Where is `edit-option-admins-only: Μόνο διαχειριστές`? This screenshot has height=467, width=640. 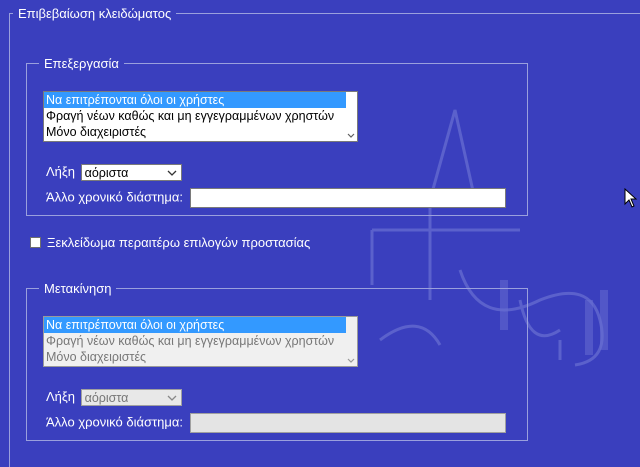 edit-option-admins-only: Μόνο διαχειριστές is located at coordinates (200, 132).